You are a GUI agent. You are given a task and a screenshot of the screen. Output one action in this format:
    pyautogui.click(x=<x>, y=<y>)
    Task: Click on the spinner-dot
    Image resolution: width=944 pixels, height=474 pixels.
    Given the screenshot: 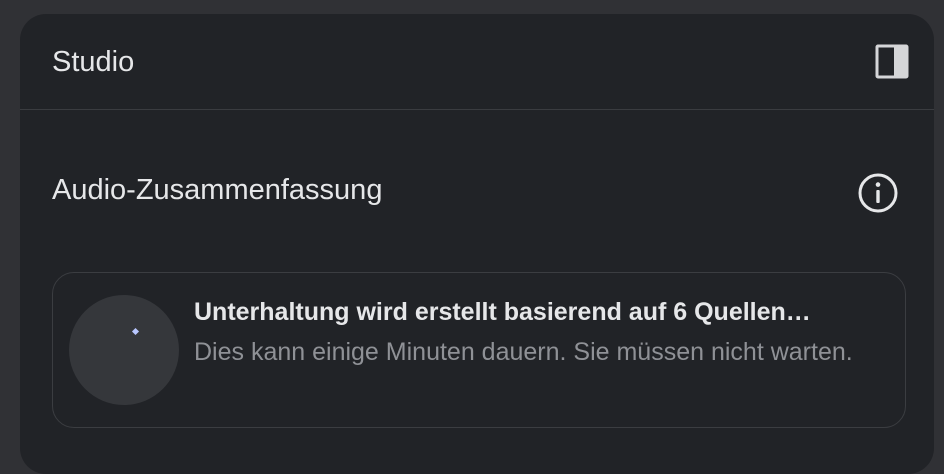 What is the action you would take?
    pyautogui.click(x=135, y=331)
    